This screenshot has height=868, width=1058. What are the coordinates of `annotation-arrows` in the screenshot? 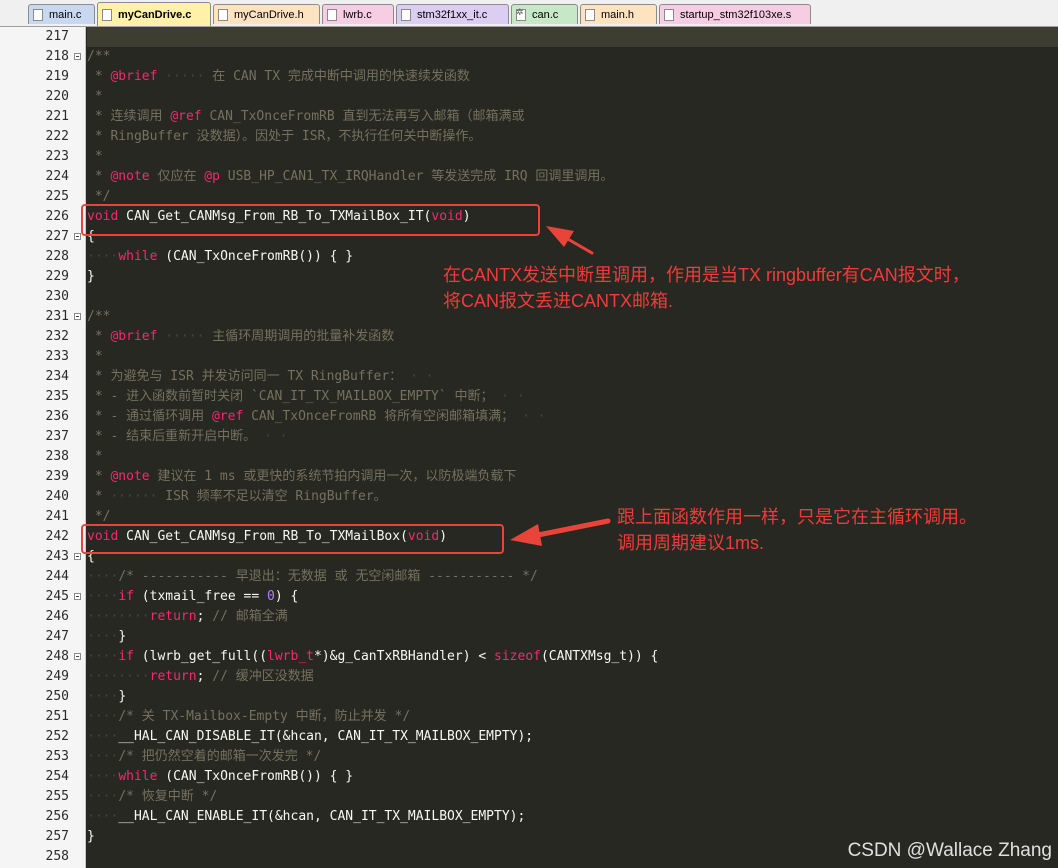 It's located at (560, 386).